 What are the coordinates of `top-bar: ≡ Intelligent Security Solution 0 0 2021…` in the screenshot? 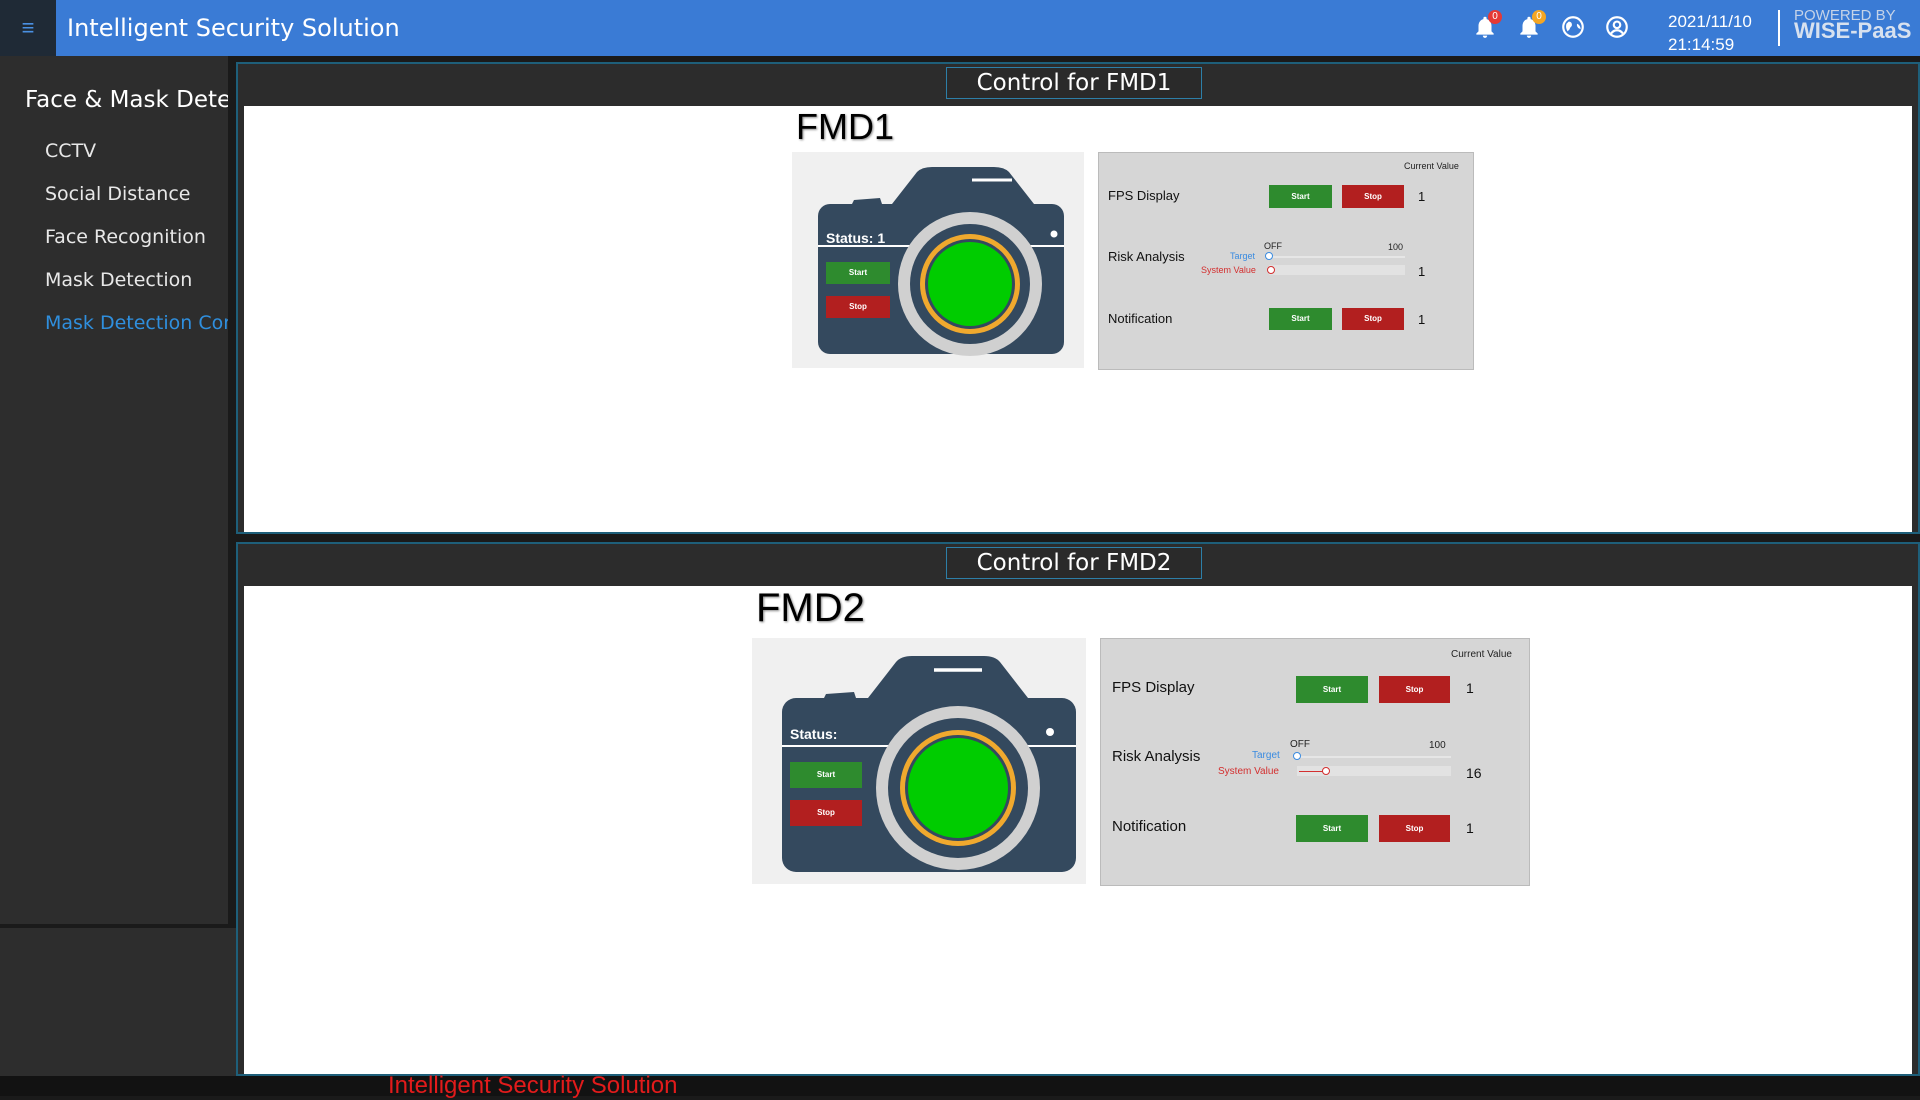 It's located at (960, 28).